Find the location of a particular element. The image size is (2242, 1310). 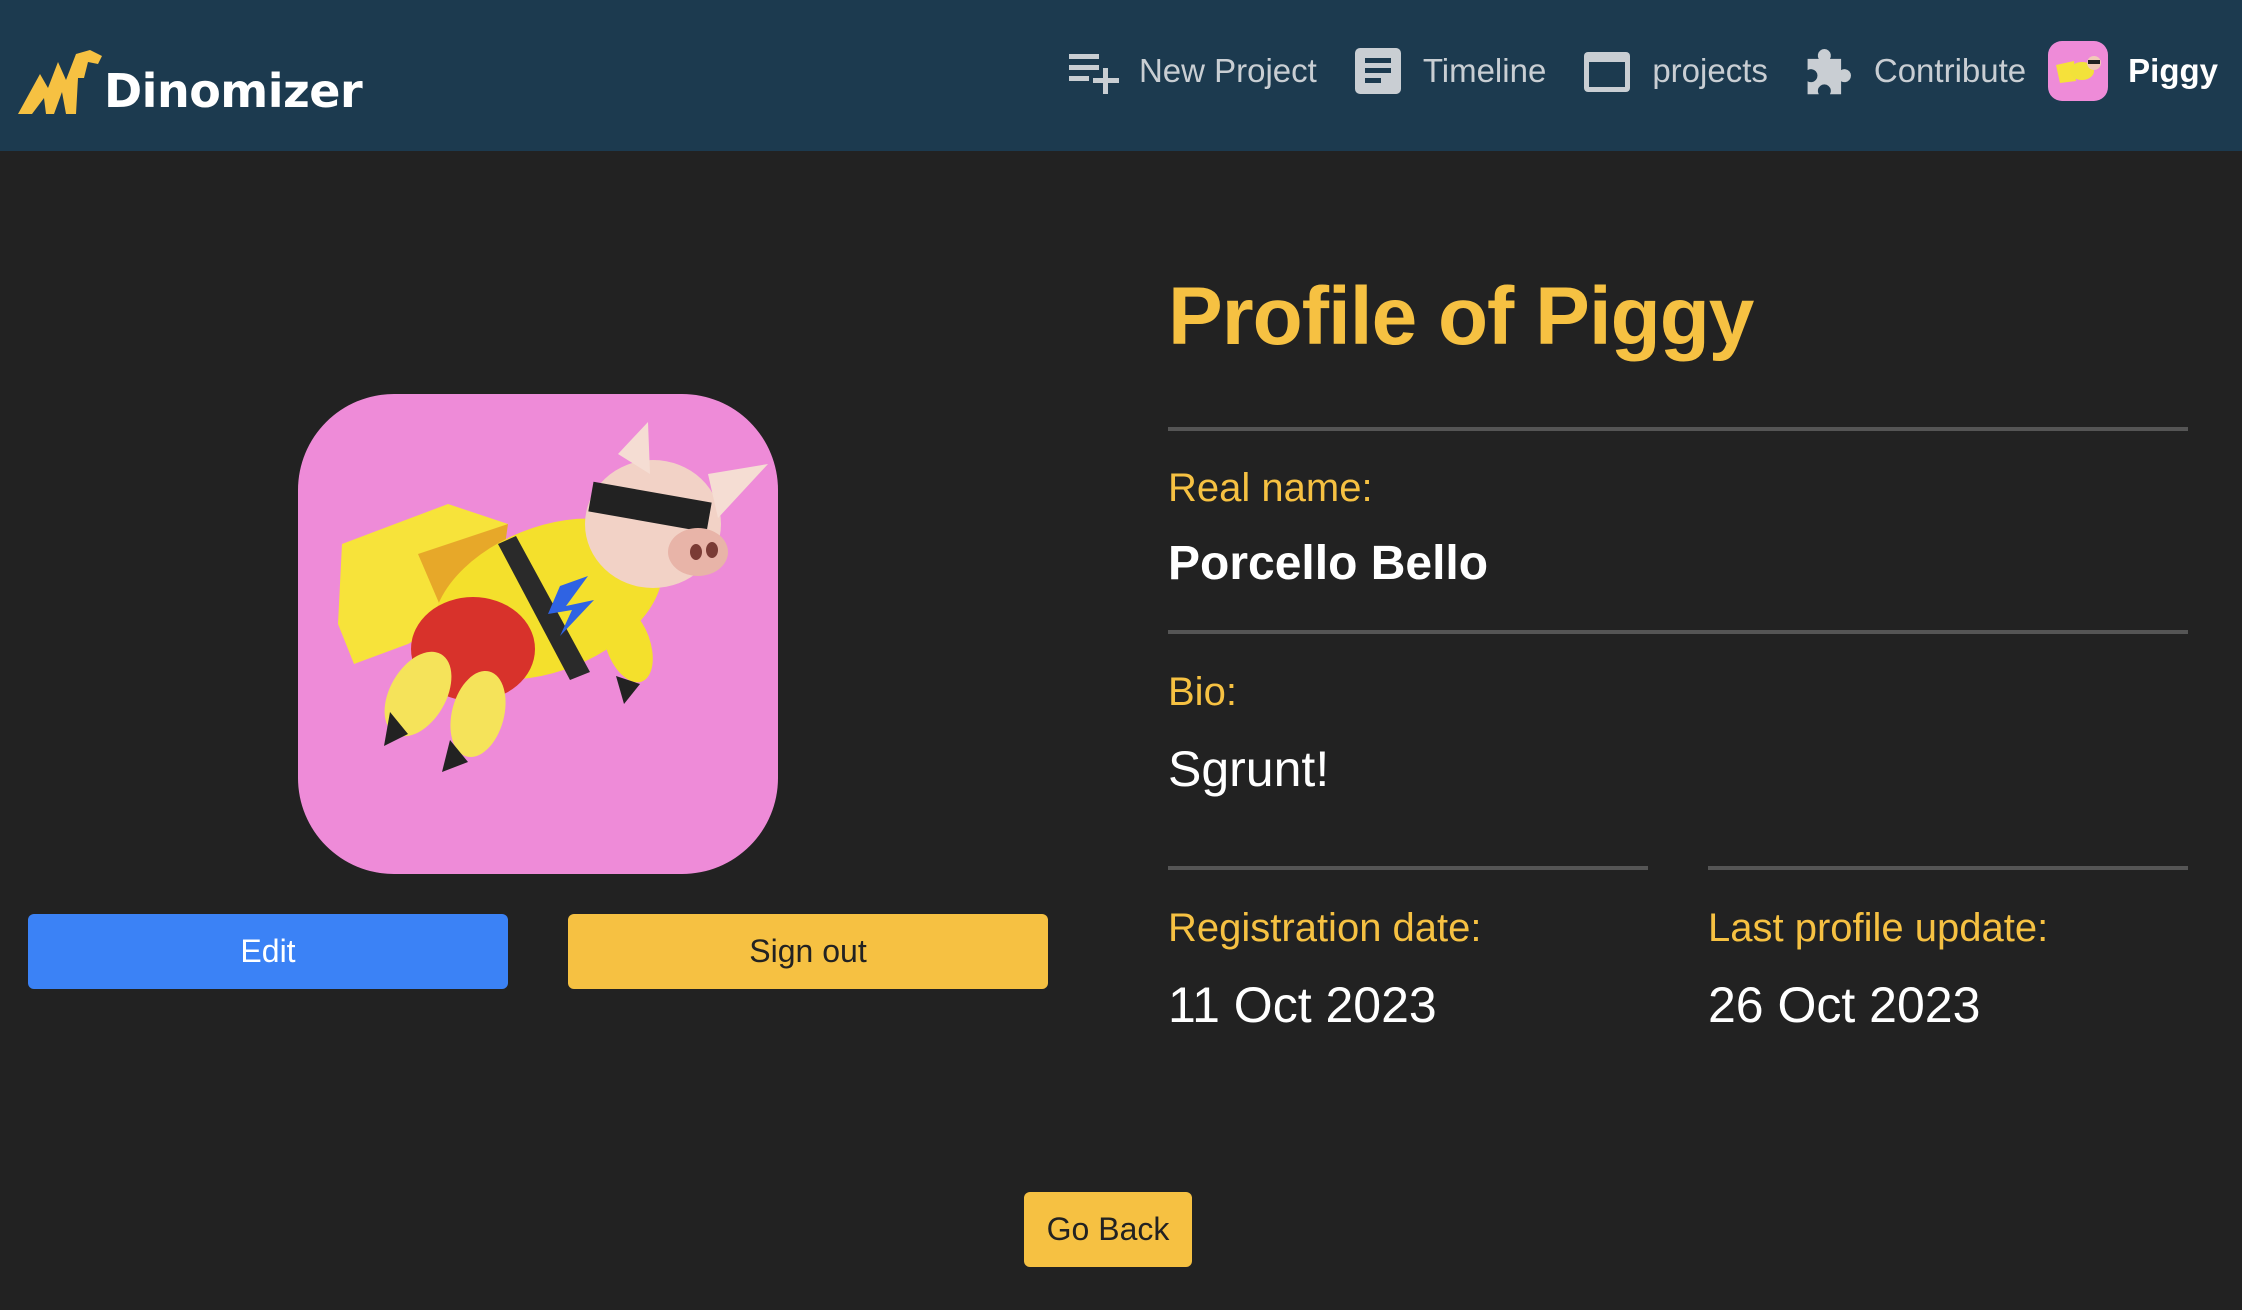

nav-projects: projects is located at coordinates (1674, 71).